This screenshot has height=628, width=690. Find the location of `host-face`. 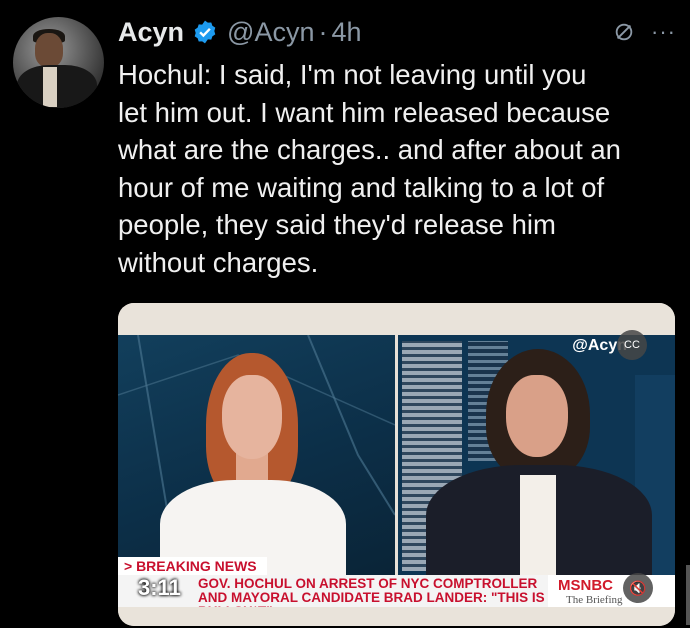

host-face is located at coordinates (252, 417).